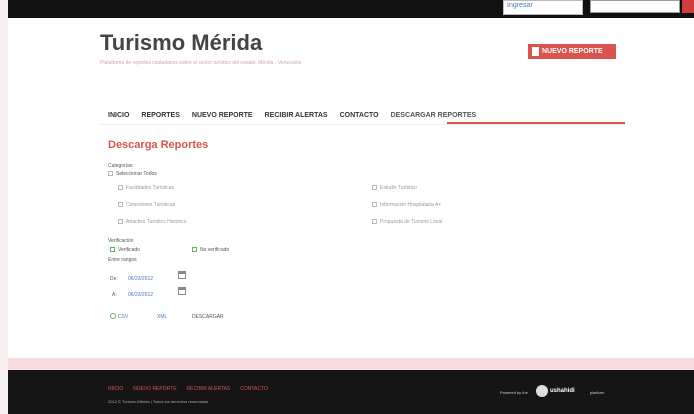  What do you see at coordinates (635, 6) in the screenshot?
I see `search-input` at bounding box center [635, 6].